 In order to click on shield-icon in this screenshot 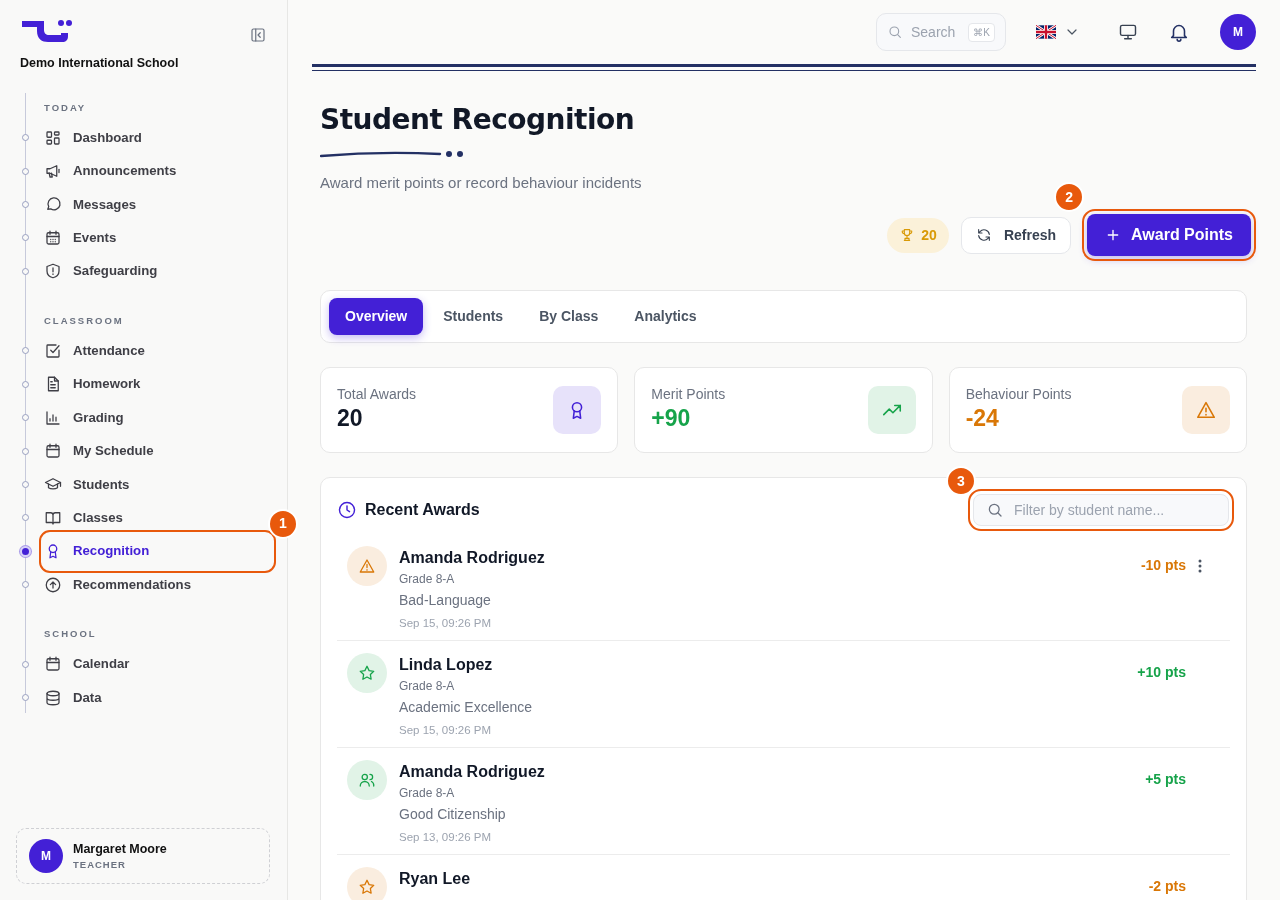, I will do `click(53, 271)`.